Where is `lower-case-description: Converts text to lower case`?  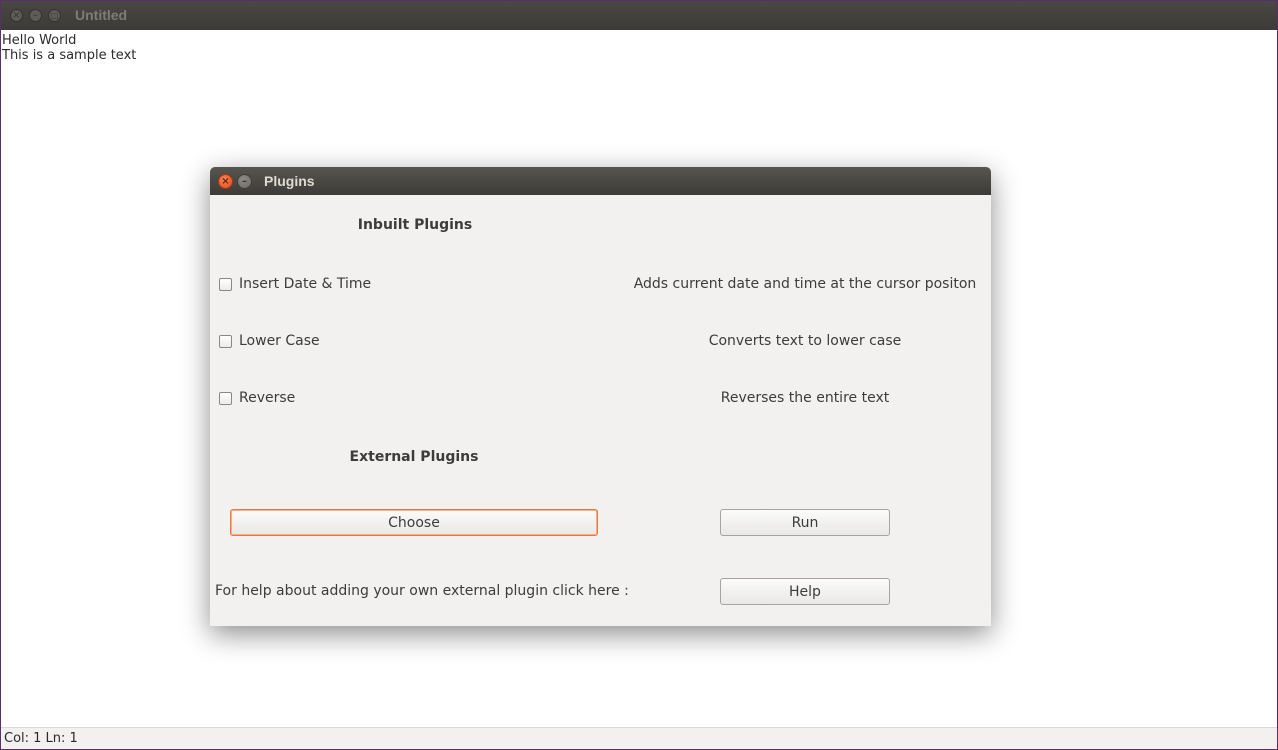 lower-case-description: Converts text to lower case is located at coordinates (805, 341).